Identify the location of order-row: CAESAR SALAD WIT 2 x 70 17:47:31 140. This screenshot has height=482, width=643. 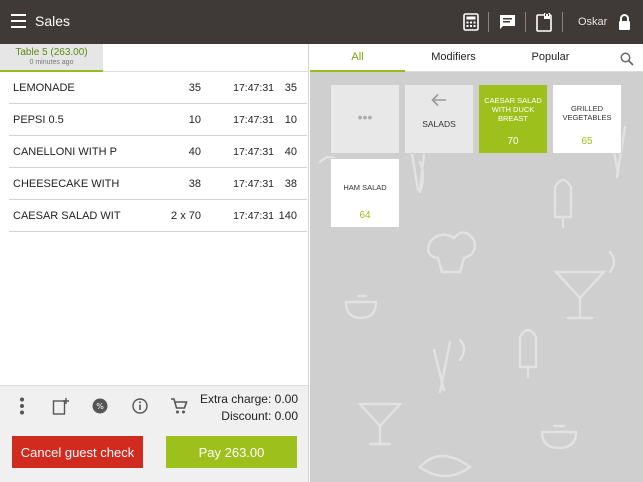
(158, 216).